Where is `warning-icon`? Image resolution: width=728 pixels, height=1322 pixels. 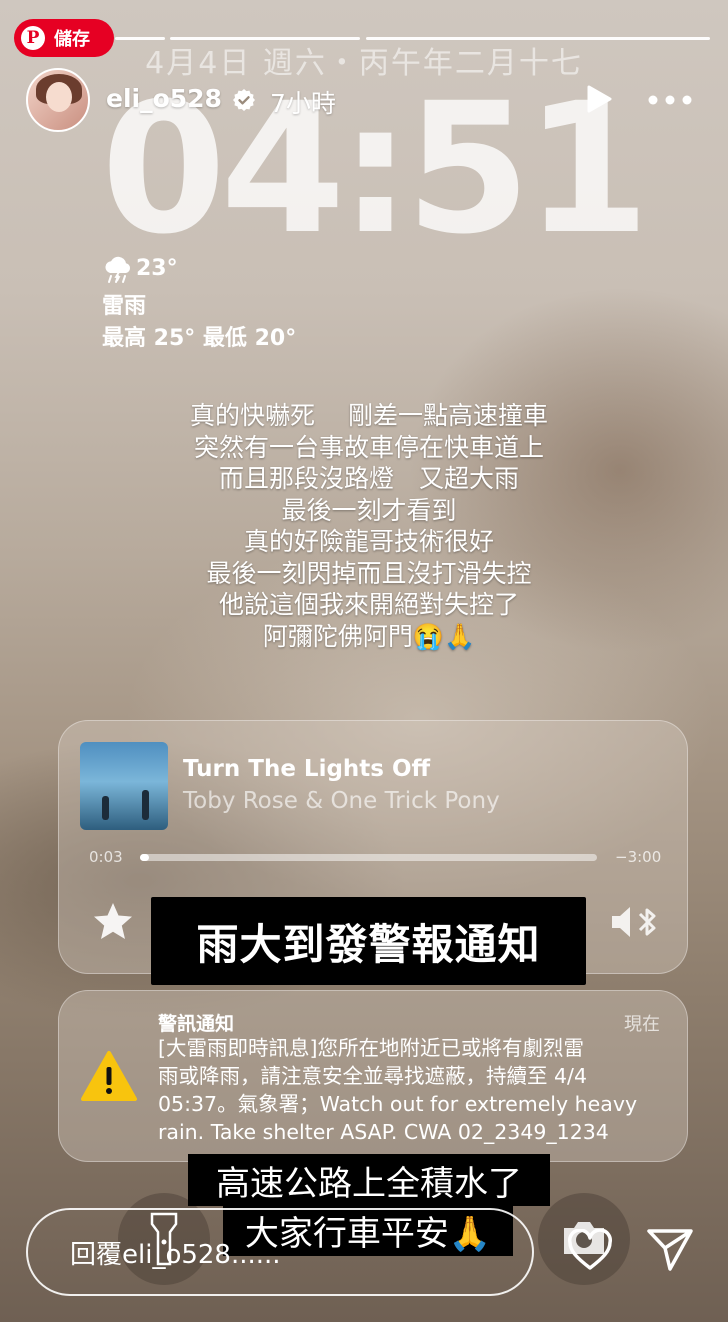 warning-icon is located at coordinates (109, 1076).